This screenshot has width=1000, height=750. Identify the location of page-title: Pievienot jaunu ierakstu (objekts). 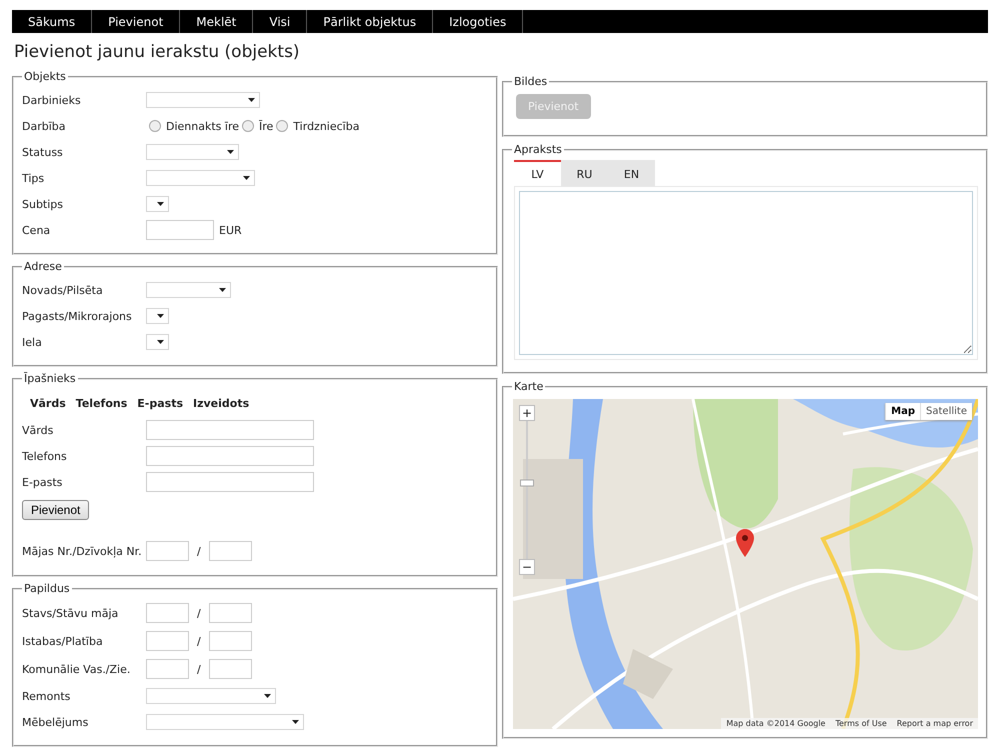
(157, 52).